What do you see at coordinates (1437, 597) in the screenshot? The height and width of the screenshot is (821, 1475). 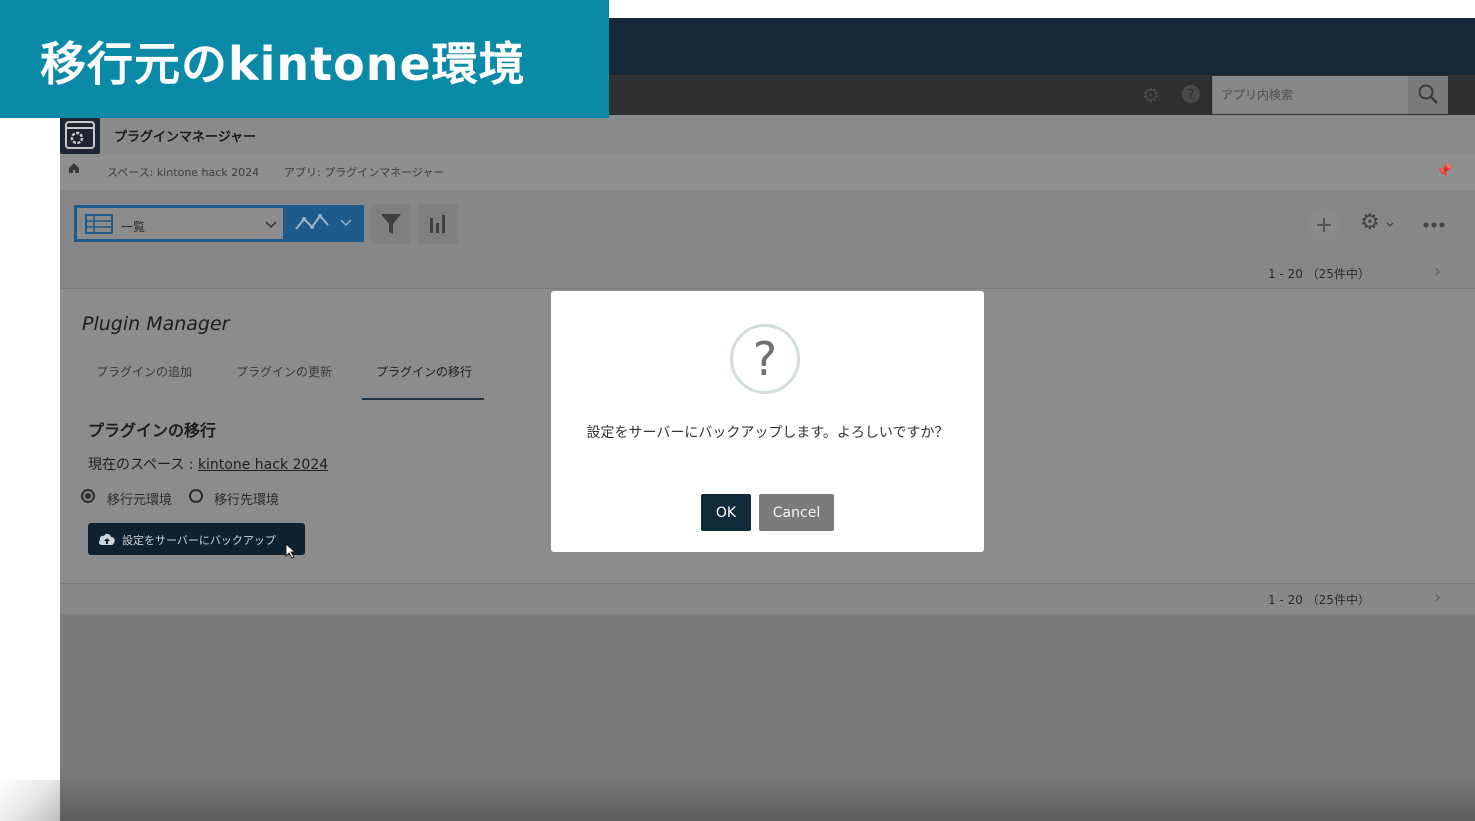 I see `next-page-icon-bottom: ›` at bounding box center [1437, 597].